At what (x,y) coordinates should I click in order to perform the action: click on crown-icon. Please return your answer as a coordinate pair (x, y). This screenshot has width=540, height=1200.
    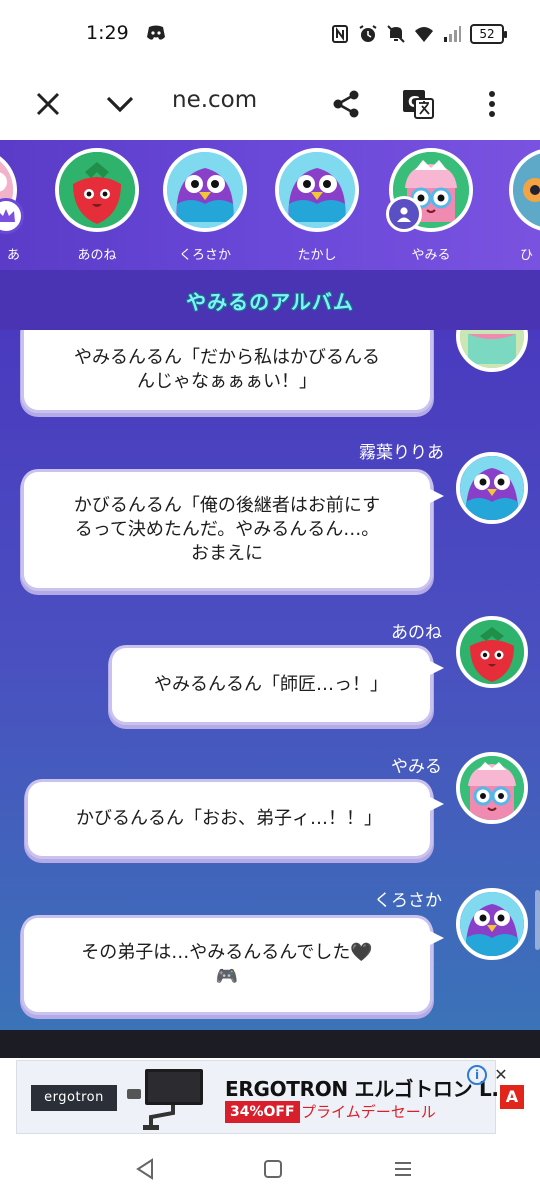
    Looking at the image, I should click on (12, 216).